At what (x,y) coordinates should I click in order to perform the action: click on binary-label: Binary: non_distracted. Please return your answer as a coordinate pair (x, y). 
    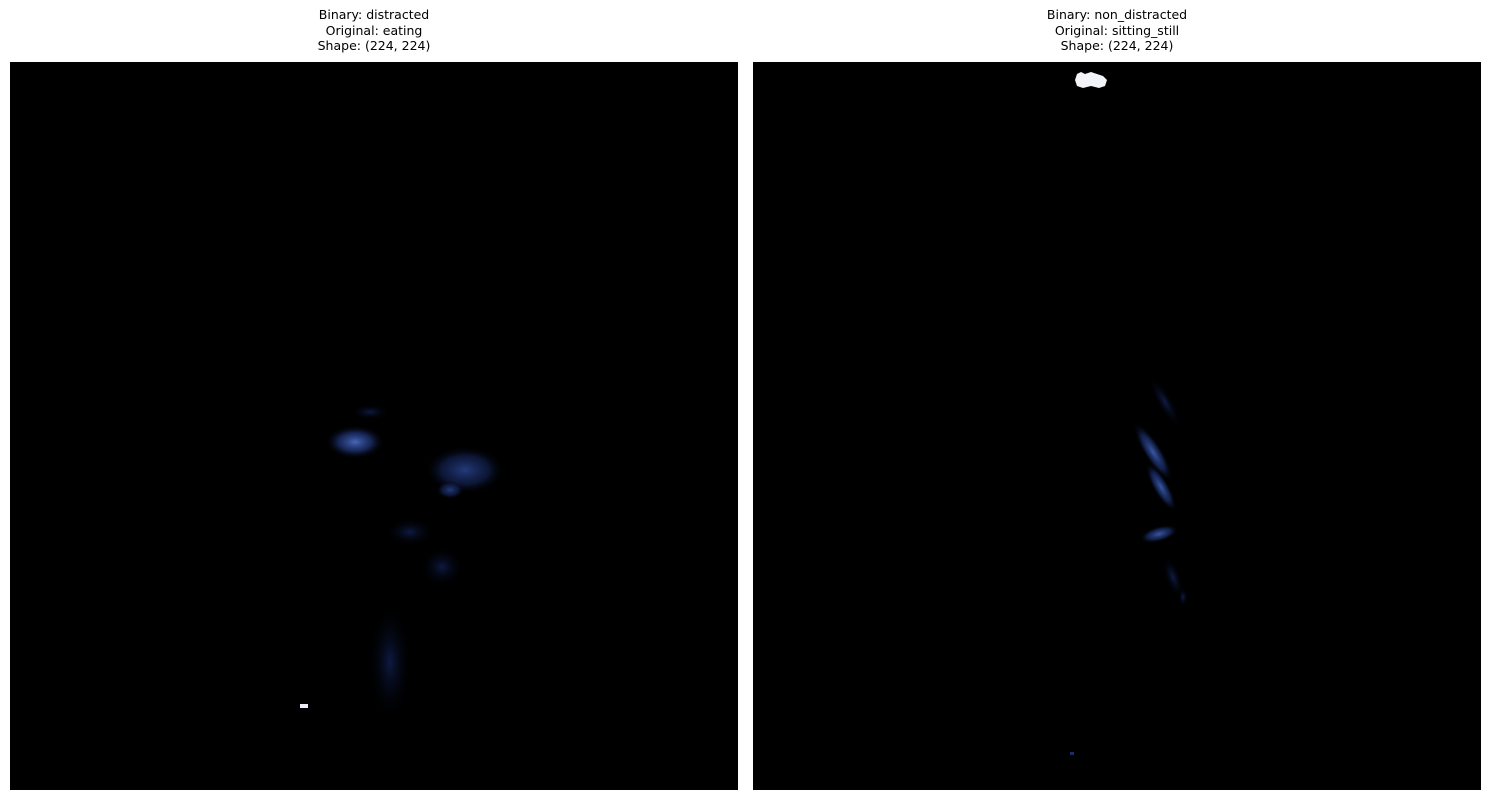
    Looking at the image, I should click on (1117, 14).